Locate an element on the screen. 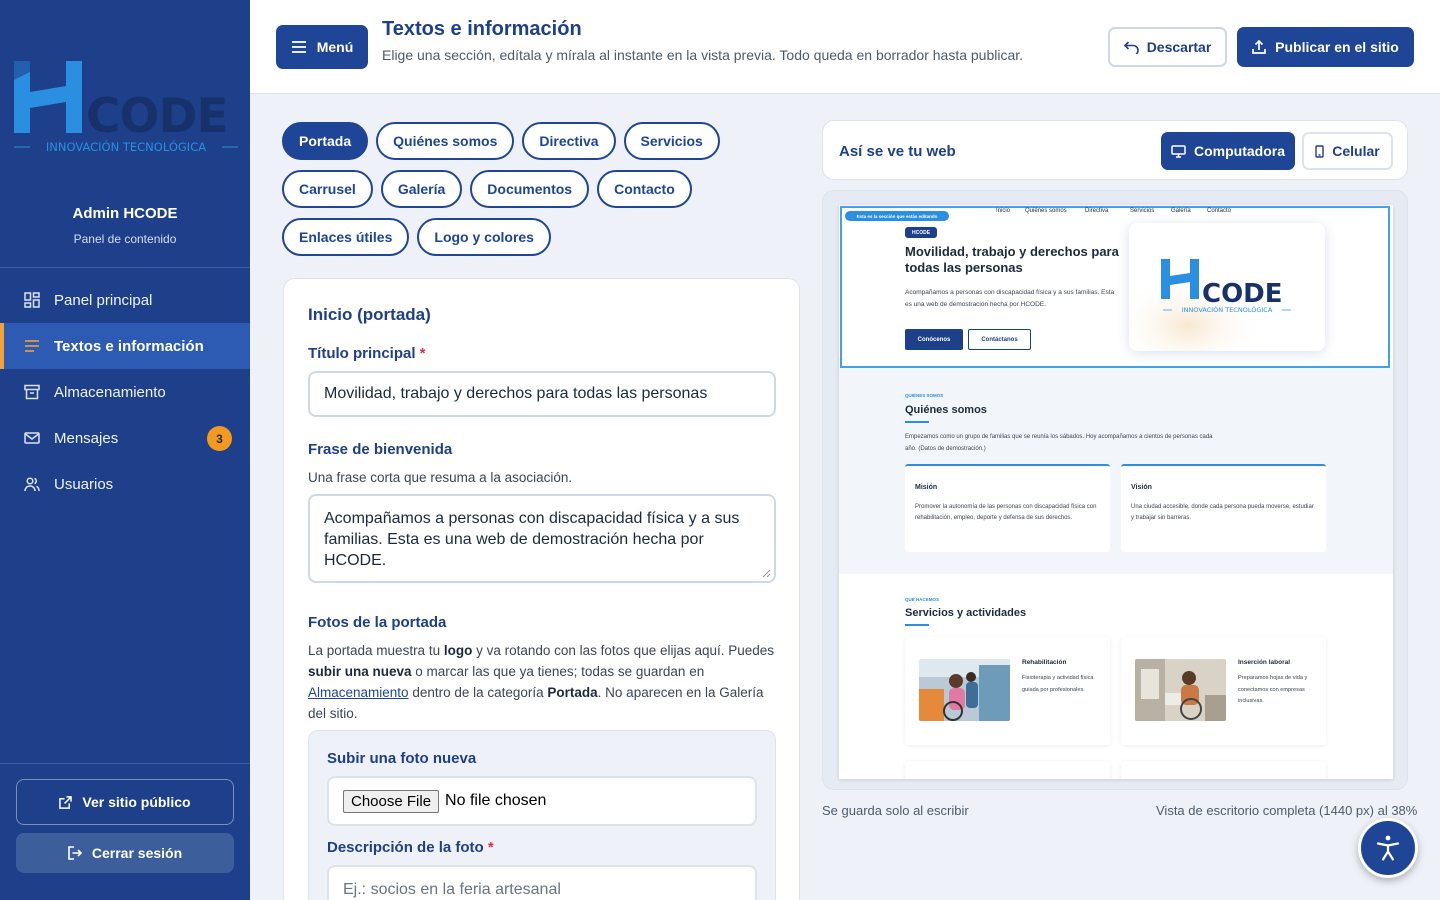 Image resolution: width=1440 pixels, height=900 pixels. accessibility-icon is located at coordinates (1388, 848).